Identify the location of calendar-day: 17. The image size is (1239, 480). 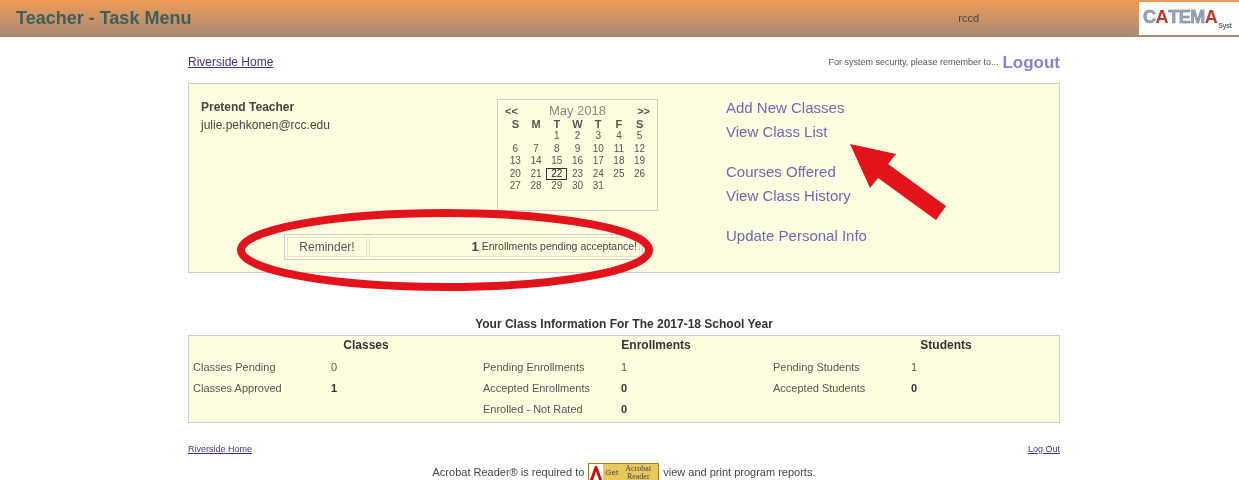
(598, 161).